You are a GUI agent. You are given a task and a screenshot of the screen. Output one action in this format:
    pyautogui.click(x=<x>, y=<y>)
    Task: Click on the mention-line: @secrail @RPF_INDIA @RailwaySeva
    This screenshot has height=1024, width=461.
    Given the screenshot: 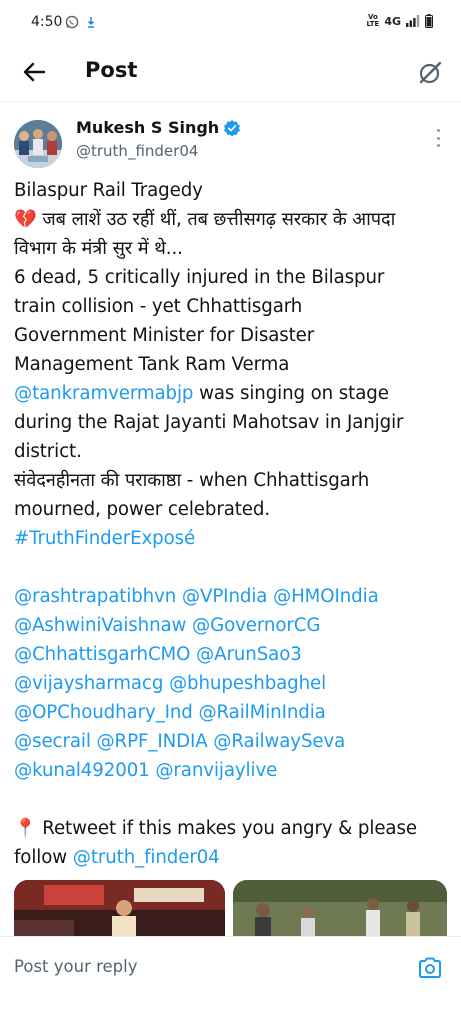 What is the action you would take?
    pyautogui.click(x=232, y=741)
    